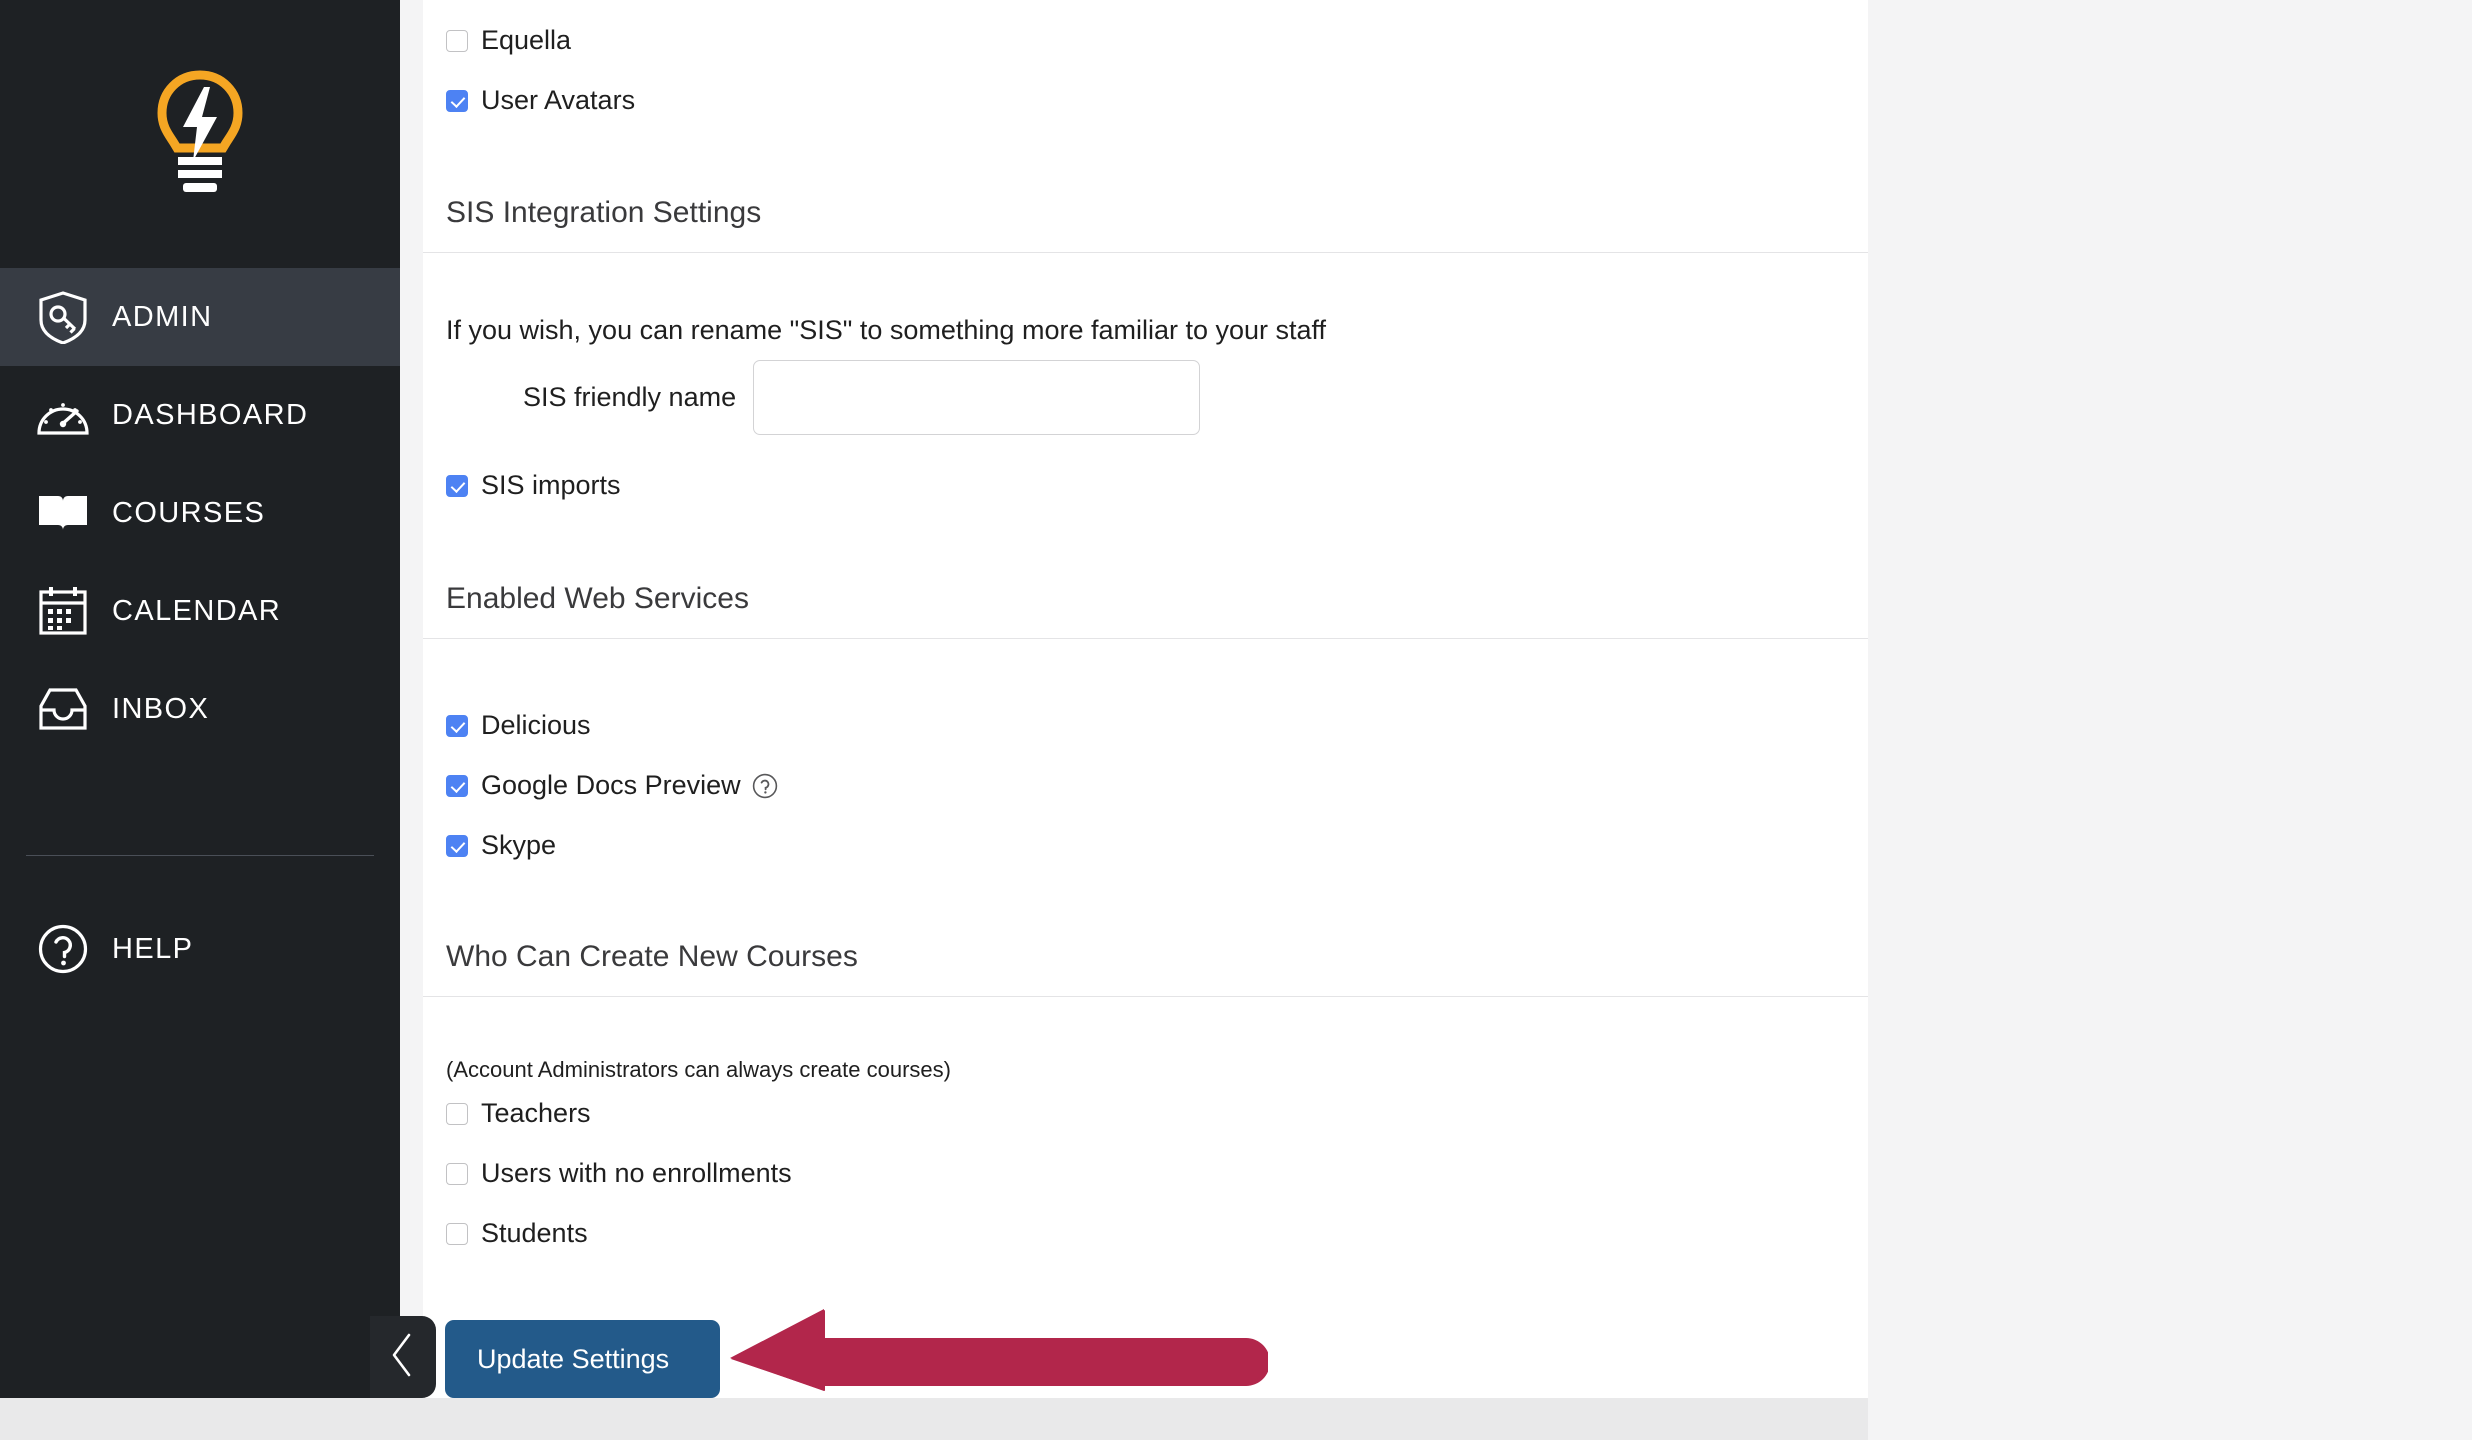 This screenshot has height=1440, width=2472. Describe the element at coordinates (597, 598) in the screenshot. I see `section-heading: Enabled Web Services` at that location.